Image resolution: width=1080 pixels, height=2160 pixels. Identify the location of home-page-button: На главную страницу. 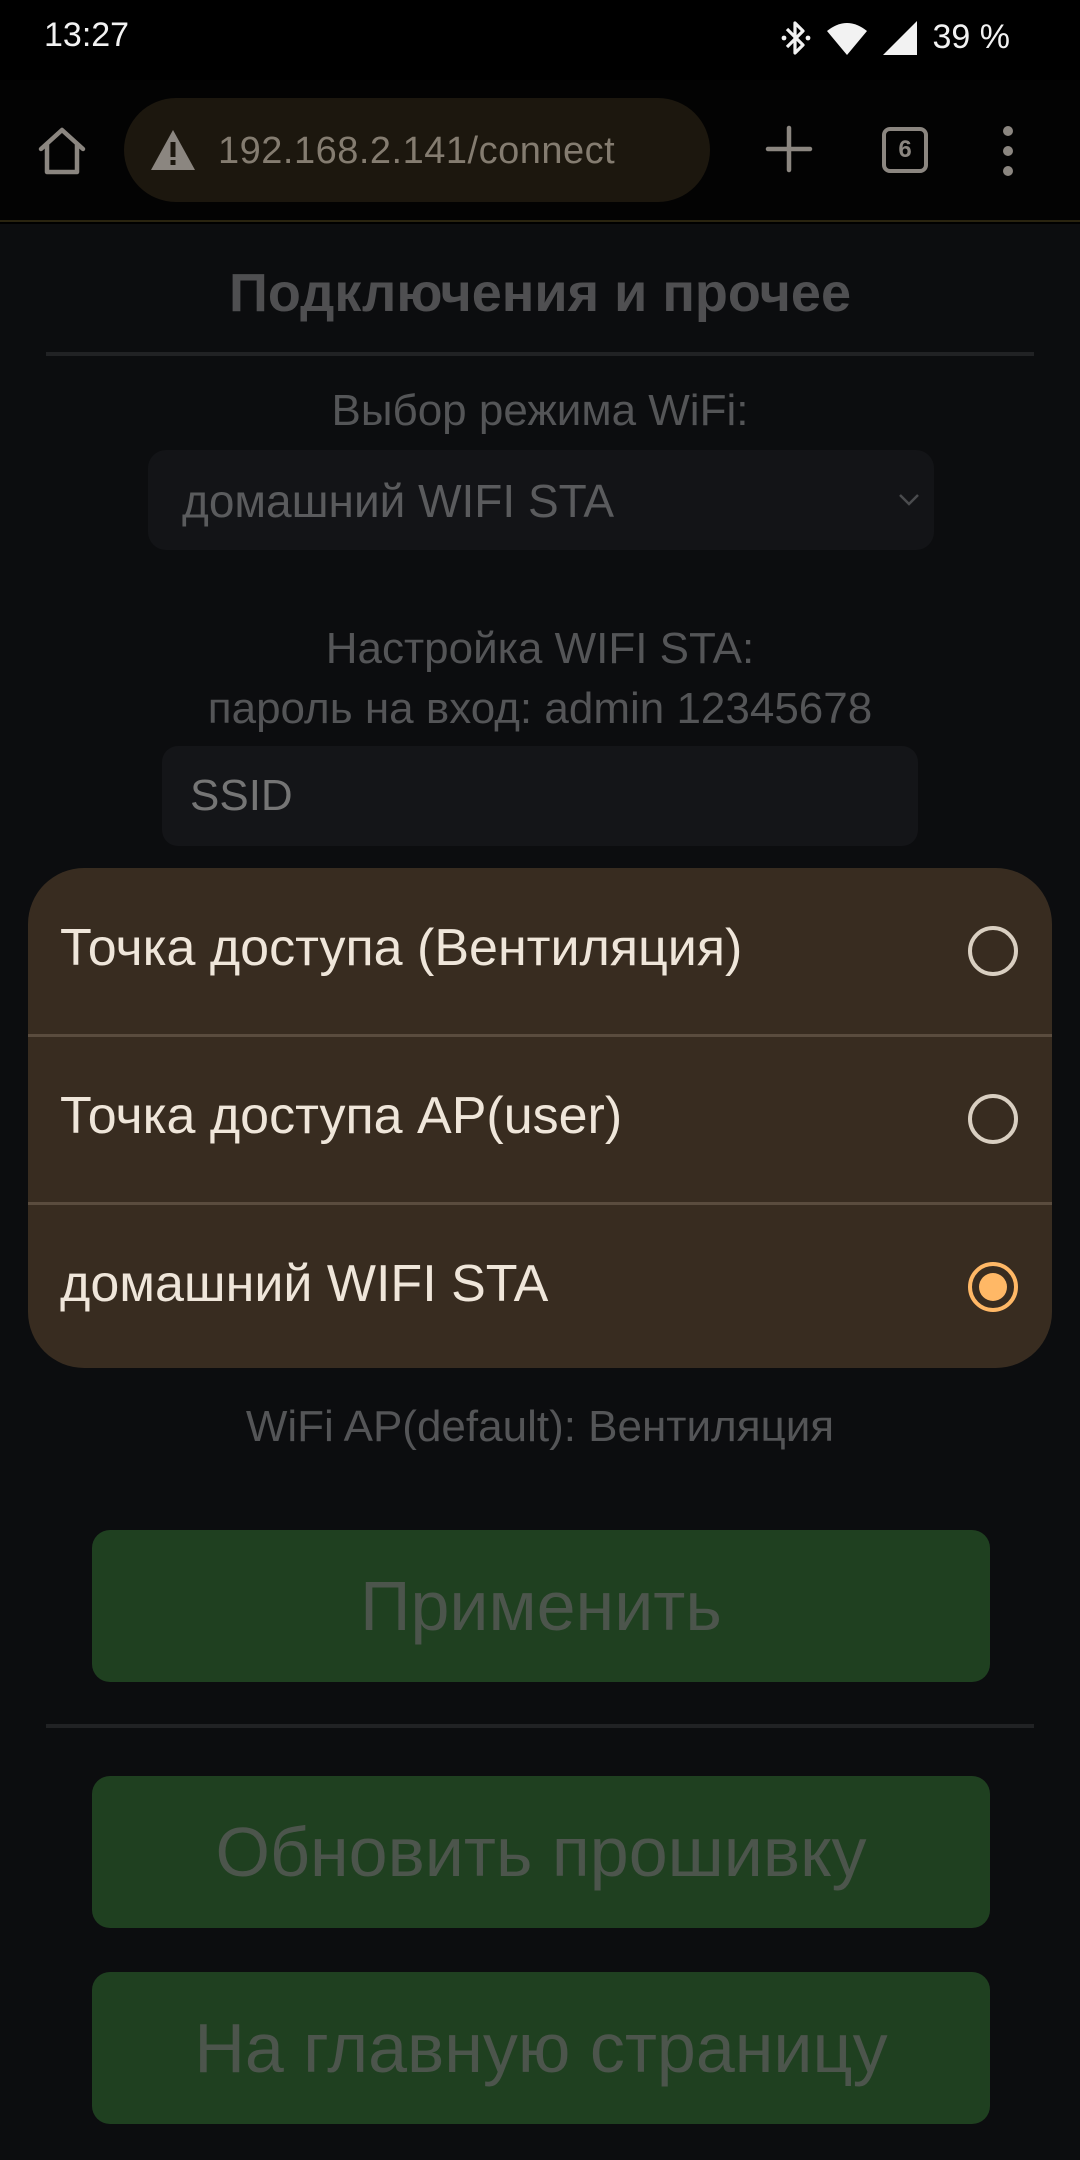
(541, 2048).